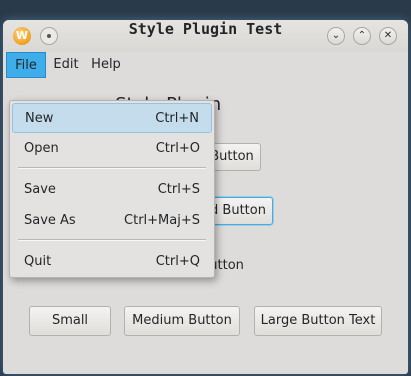 The width and height of the screenshot is (411, 376). Describe the element at coordinates (177, 118) in the screenshot. I see `menu-item-shortcut: Ctrl+N` at that location.